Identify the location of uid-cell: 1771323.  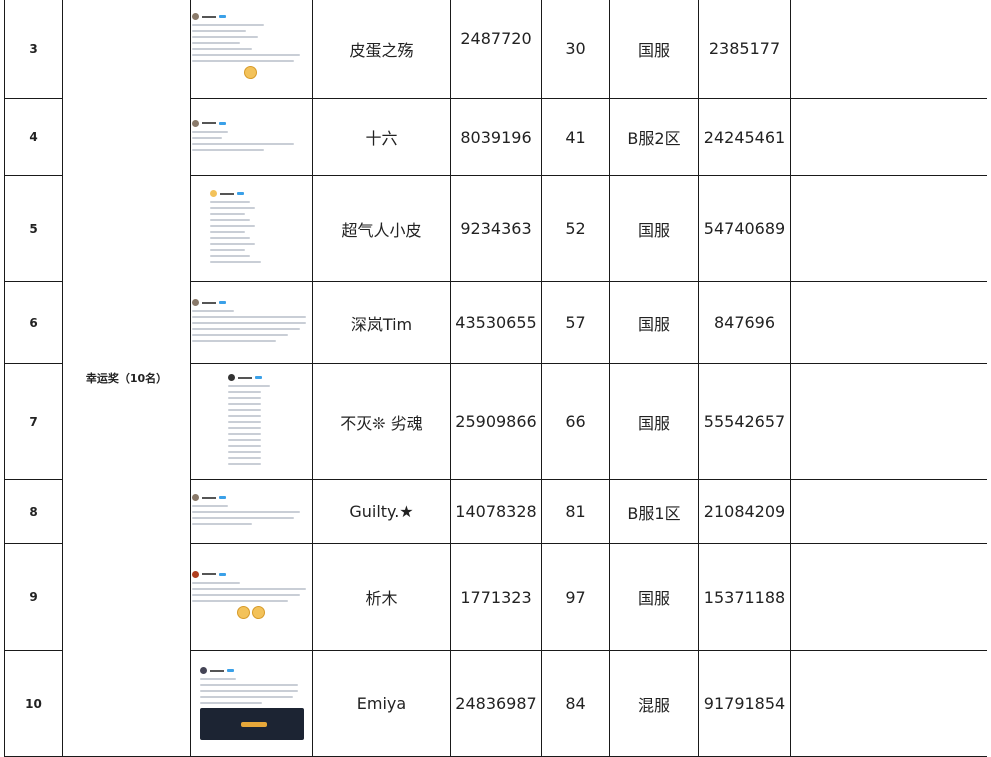
(496, 597).